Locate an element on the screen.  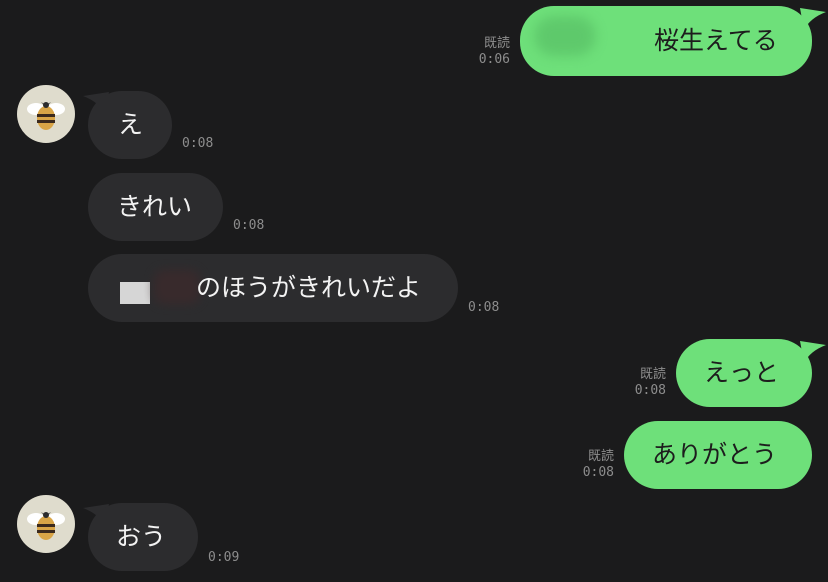
message-bubble: おう is located at coordinates (143, 537).